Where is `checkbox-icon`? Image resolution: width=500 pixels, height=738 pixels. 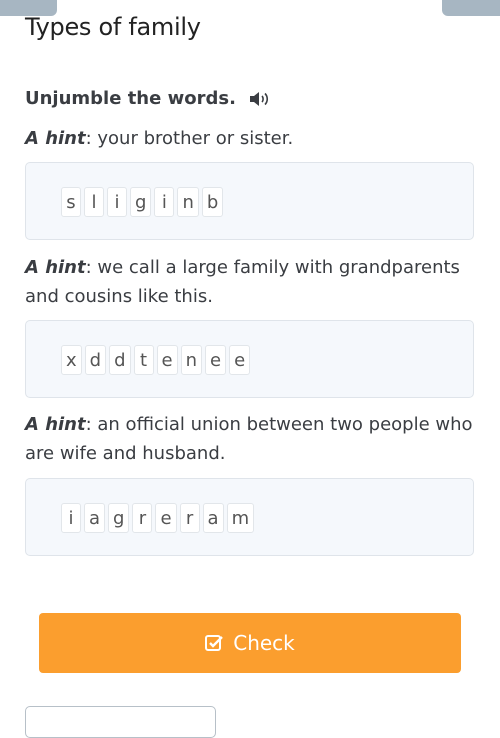 checkbox-icon is located at coordinates (214, 643).